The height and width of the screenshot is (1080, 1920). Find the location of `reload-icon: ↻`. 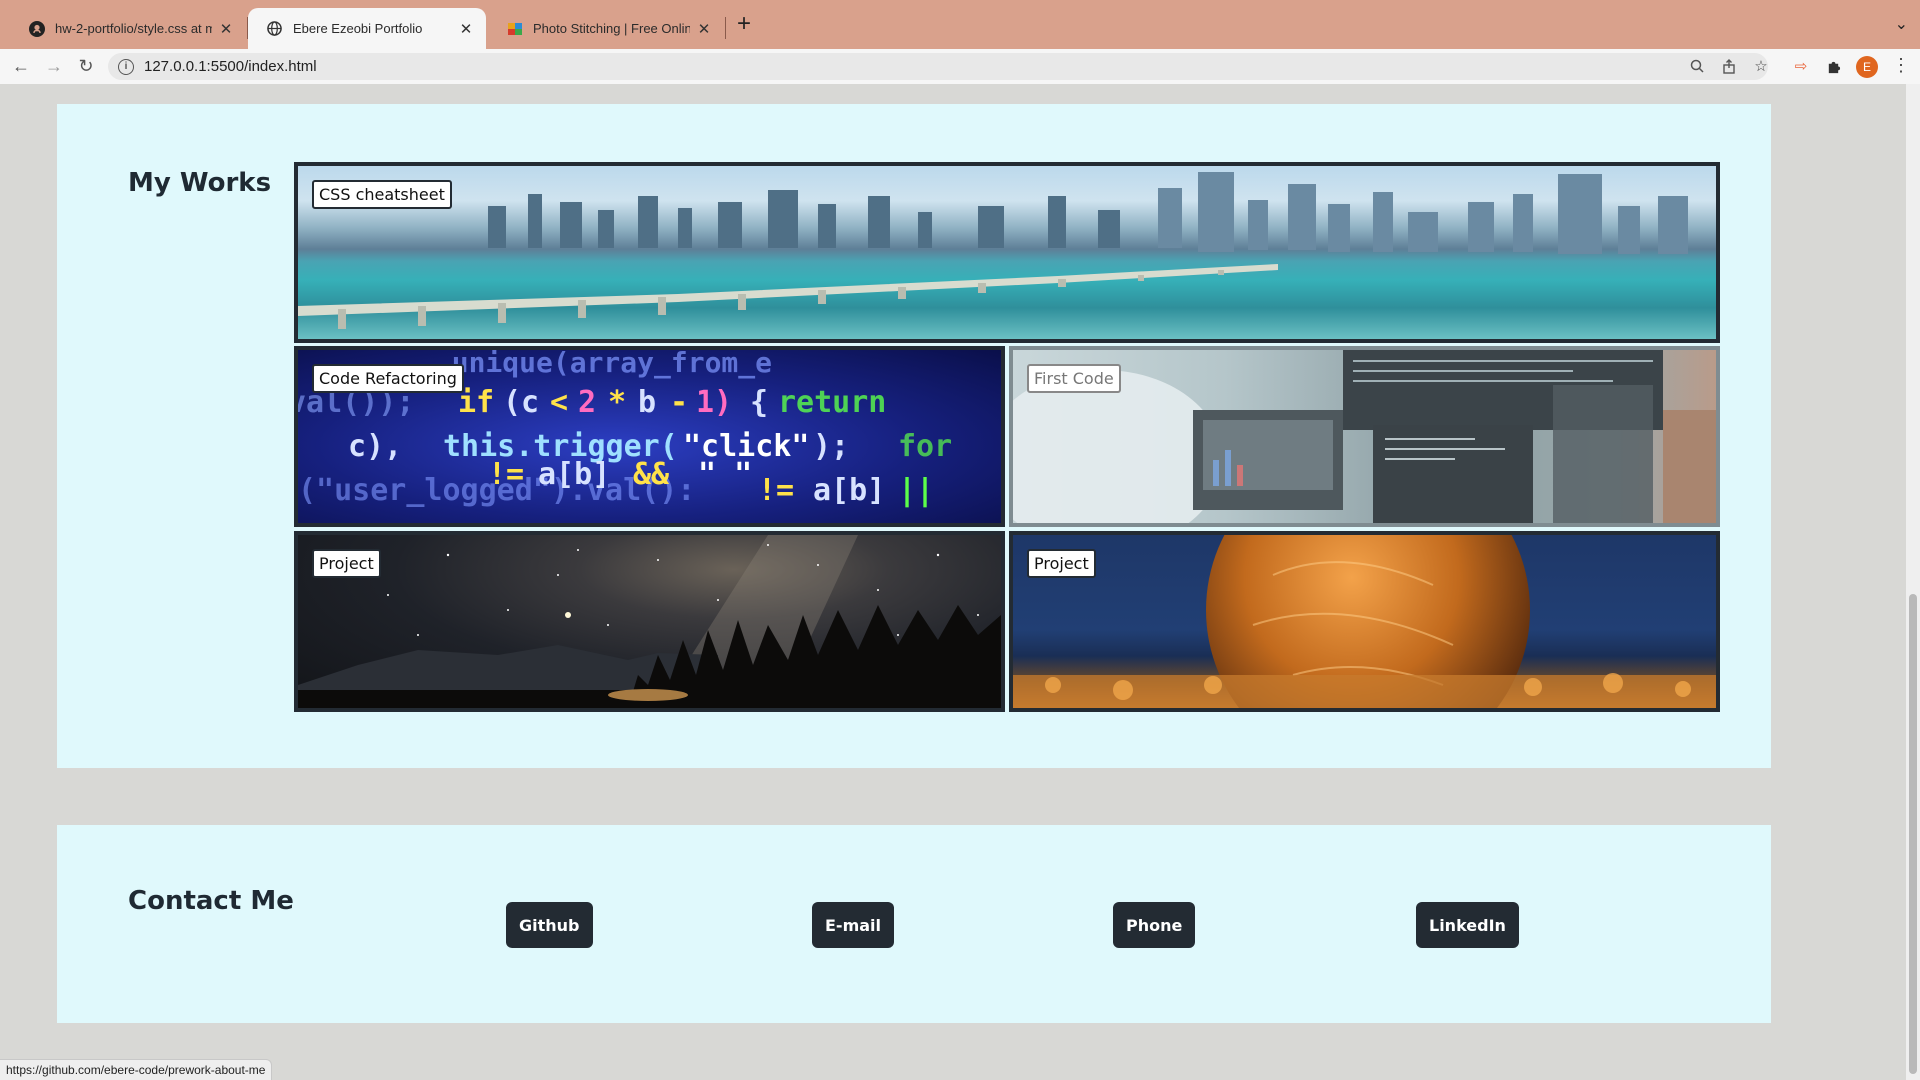

reload-icon: ↻ is located at coordinates (86, 66).